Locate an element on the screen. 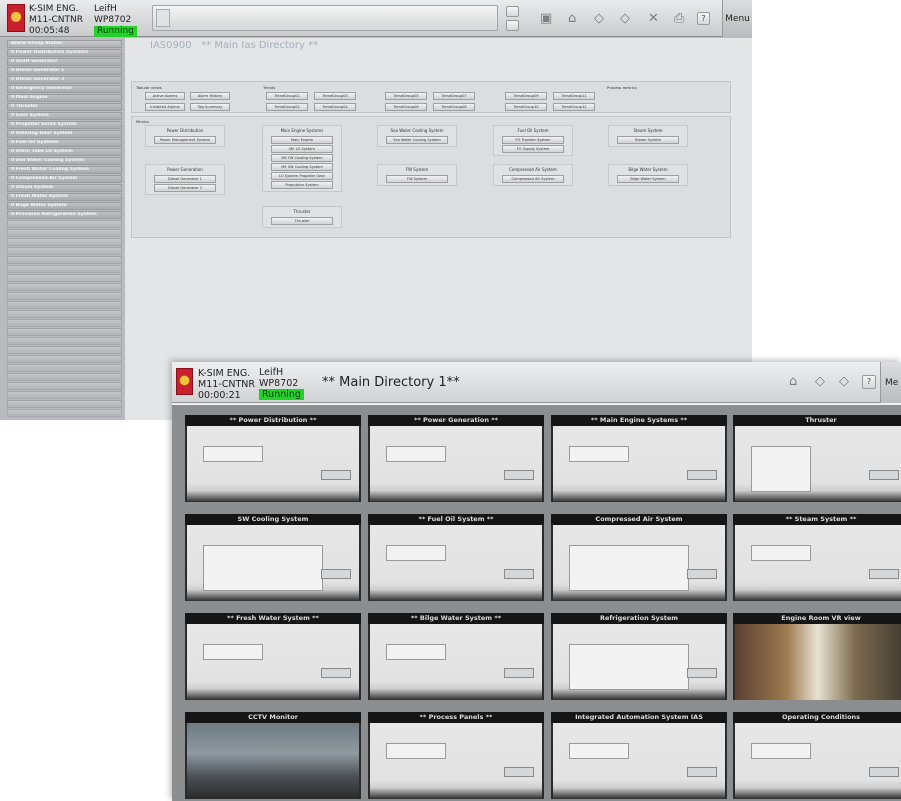 The width and height of the screenshot is (901, 801). sidebar-item: 0 Thruster is located at coordinates (64, 107).